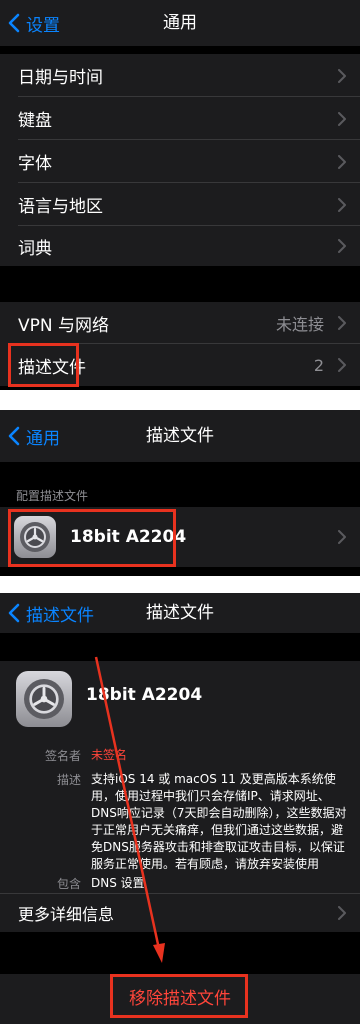 The height and width of the screenshot is (1024, 360). What do you see at coordinates (180, 75) in the screenshot?
I see `row-date-time: 日期与时间` at bounding box center [180, 75].